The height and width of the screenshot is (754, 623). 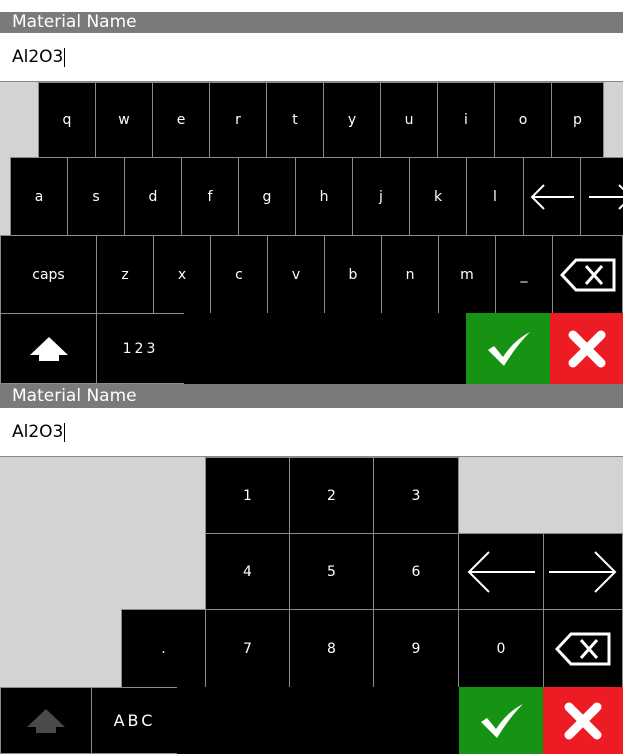 I want to click on caps-key: caps, so click(x=48, y=274).